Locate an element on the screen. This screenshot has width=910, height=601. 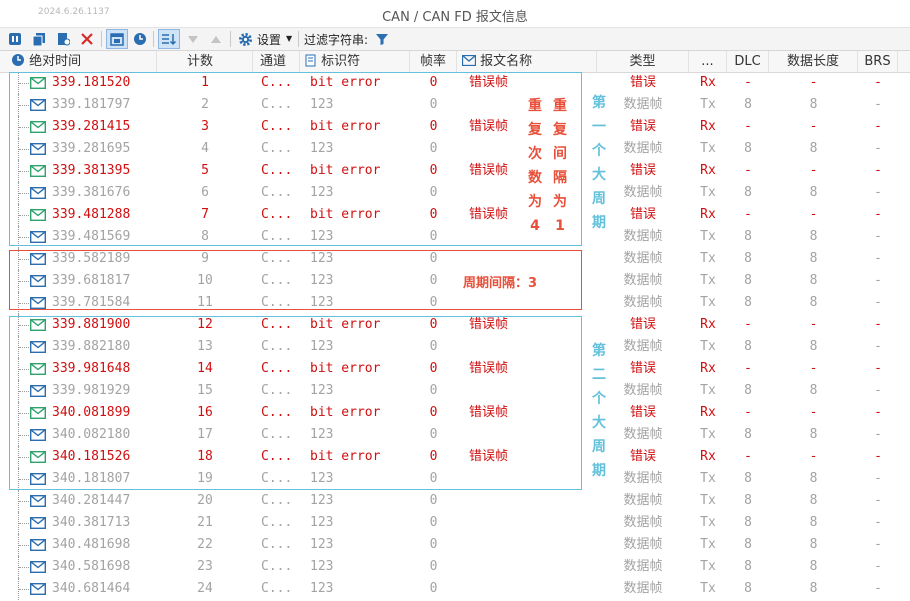
sort-icon is located at coordinates (169, 39).